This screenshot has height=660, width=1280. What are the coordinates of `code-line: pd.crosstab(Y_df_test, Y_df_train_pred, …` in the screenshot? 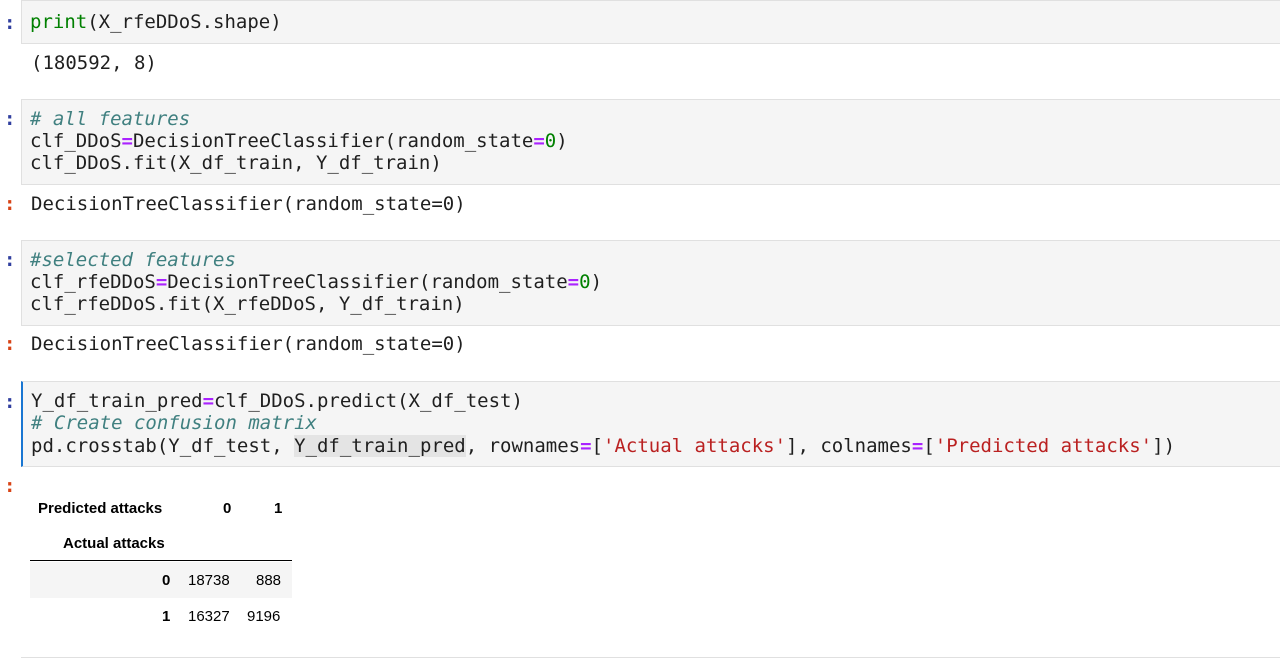 It's located at (603, 446).